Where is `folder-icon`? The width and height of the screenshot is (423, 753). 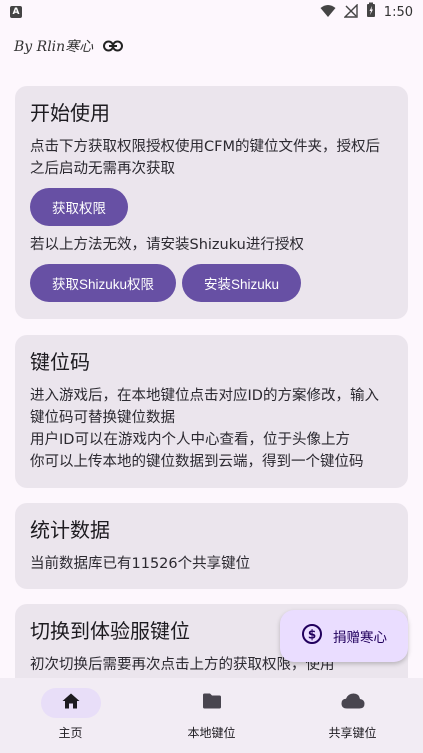
folder-icon is located at coordinates (212, 703).